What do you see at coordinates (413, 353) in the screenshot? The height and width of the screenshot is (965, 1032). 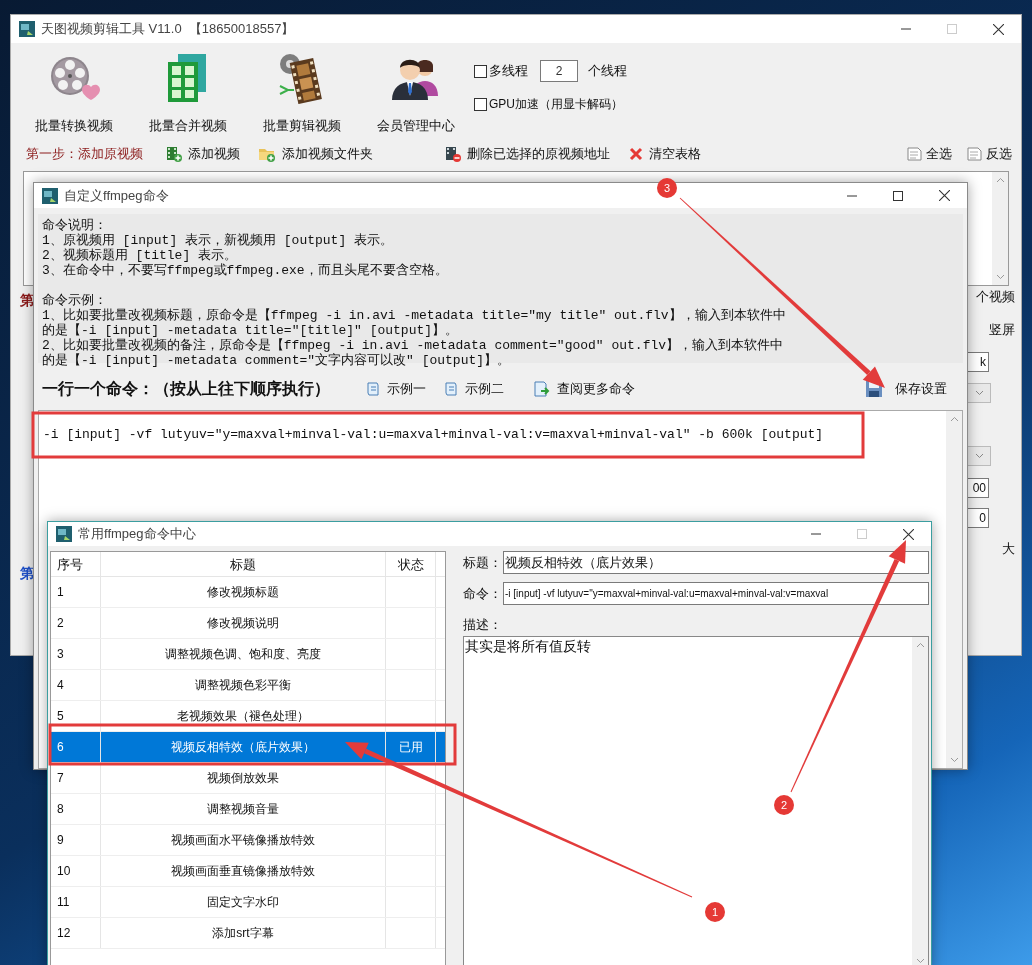 I see `help-text: 2、比如要批量改视频的备注，原命令是【ffmpeg -i in.avi -metadata comment="good" out.flv】，输入到本软件中的是【-i [input] -metadata comment="文字内容可以改" [output]】。` at bounding box center [413, 353].